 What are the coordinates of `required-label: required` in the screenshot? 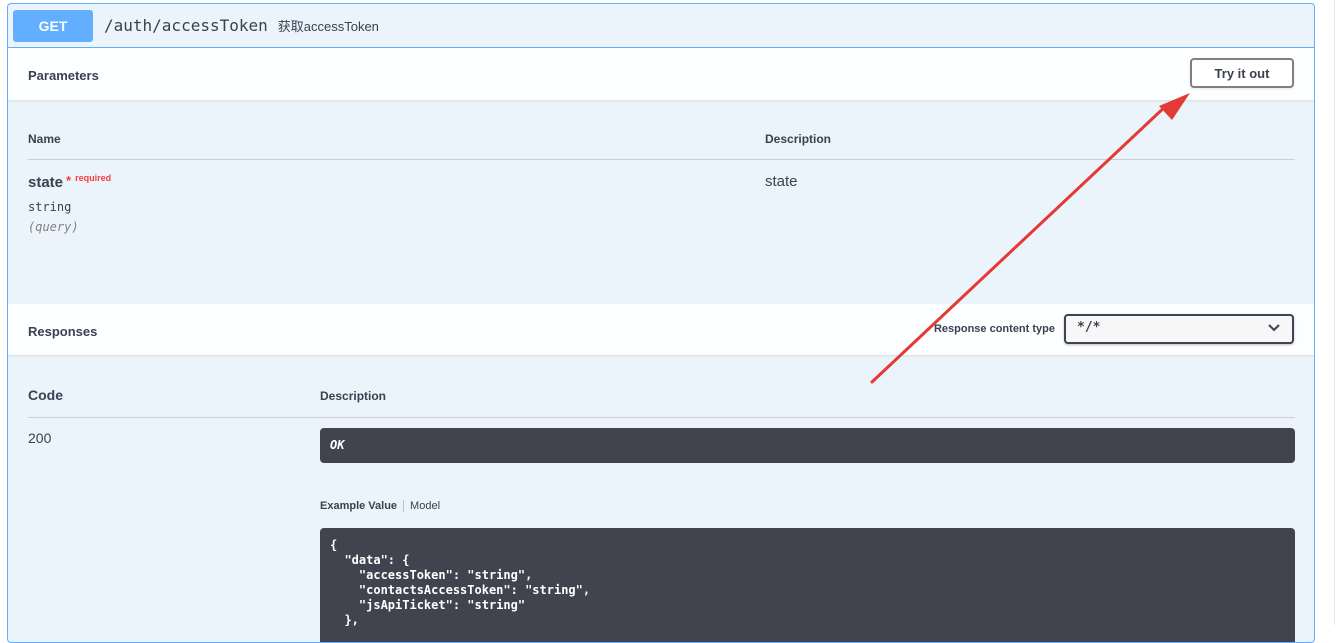 It's located at (93, 178).